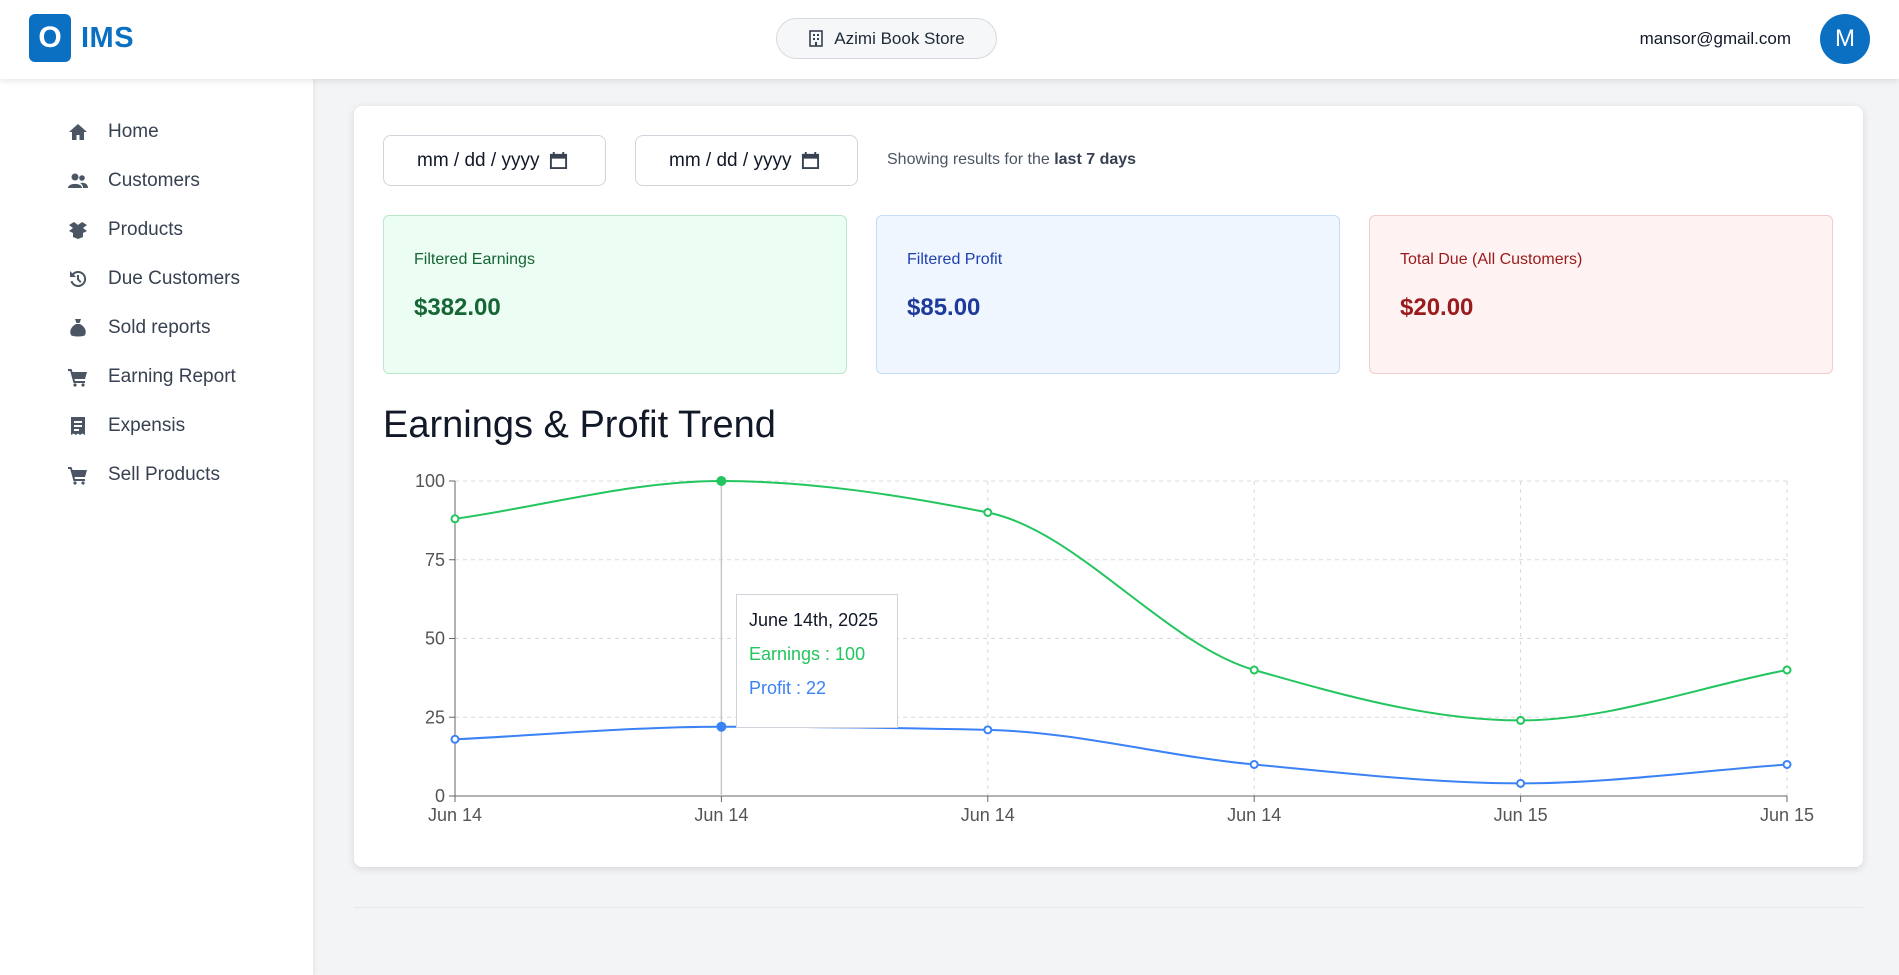  What do you see at coordinates (1715, 38) in the screenshot?
I see `user-email: mansor@gmail.com` at bounding box center [1715, 38].